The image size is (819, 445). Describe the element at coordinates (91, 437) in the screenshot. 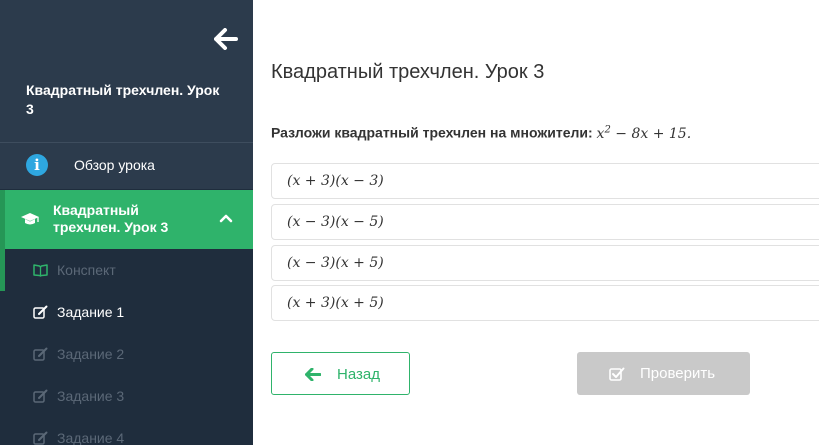

I see `sidebar-item-label: Задание 4` at that location.